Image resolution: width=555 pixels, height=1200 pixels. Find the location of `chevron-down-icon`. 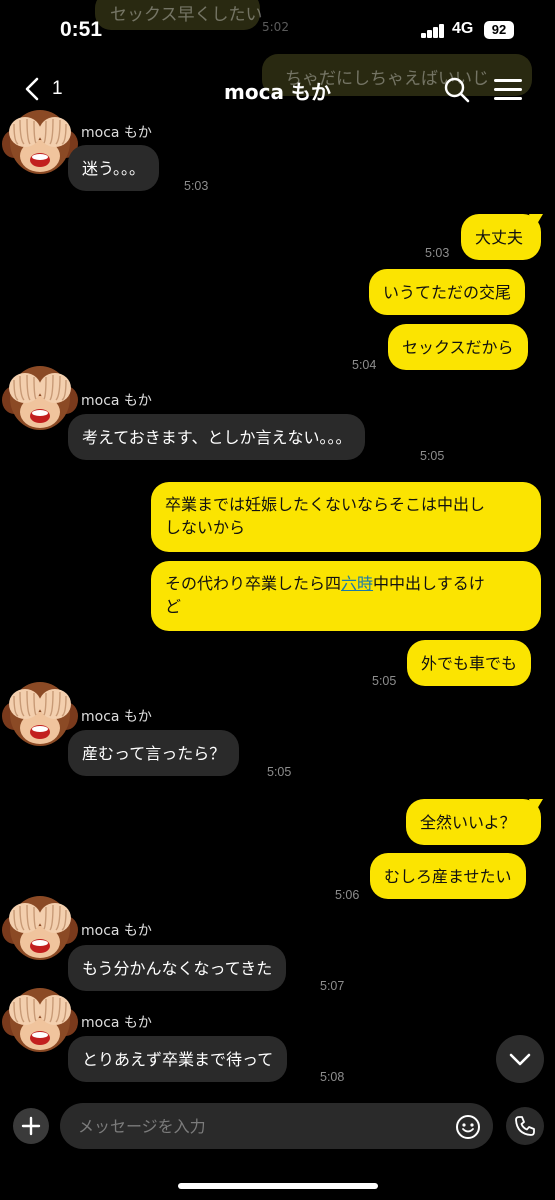

chevron-down-icon is located at coordinates (520, 1059).